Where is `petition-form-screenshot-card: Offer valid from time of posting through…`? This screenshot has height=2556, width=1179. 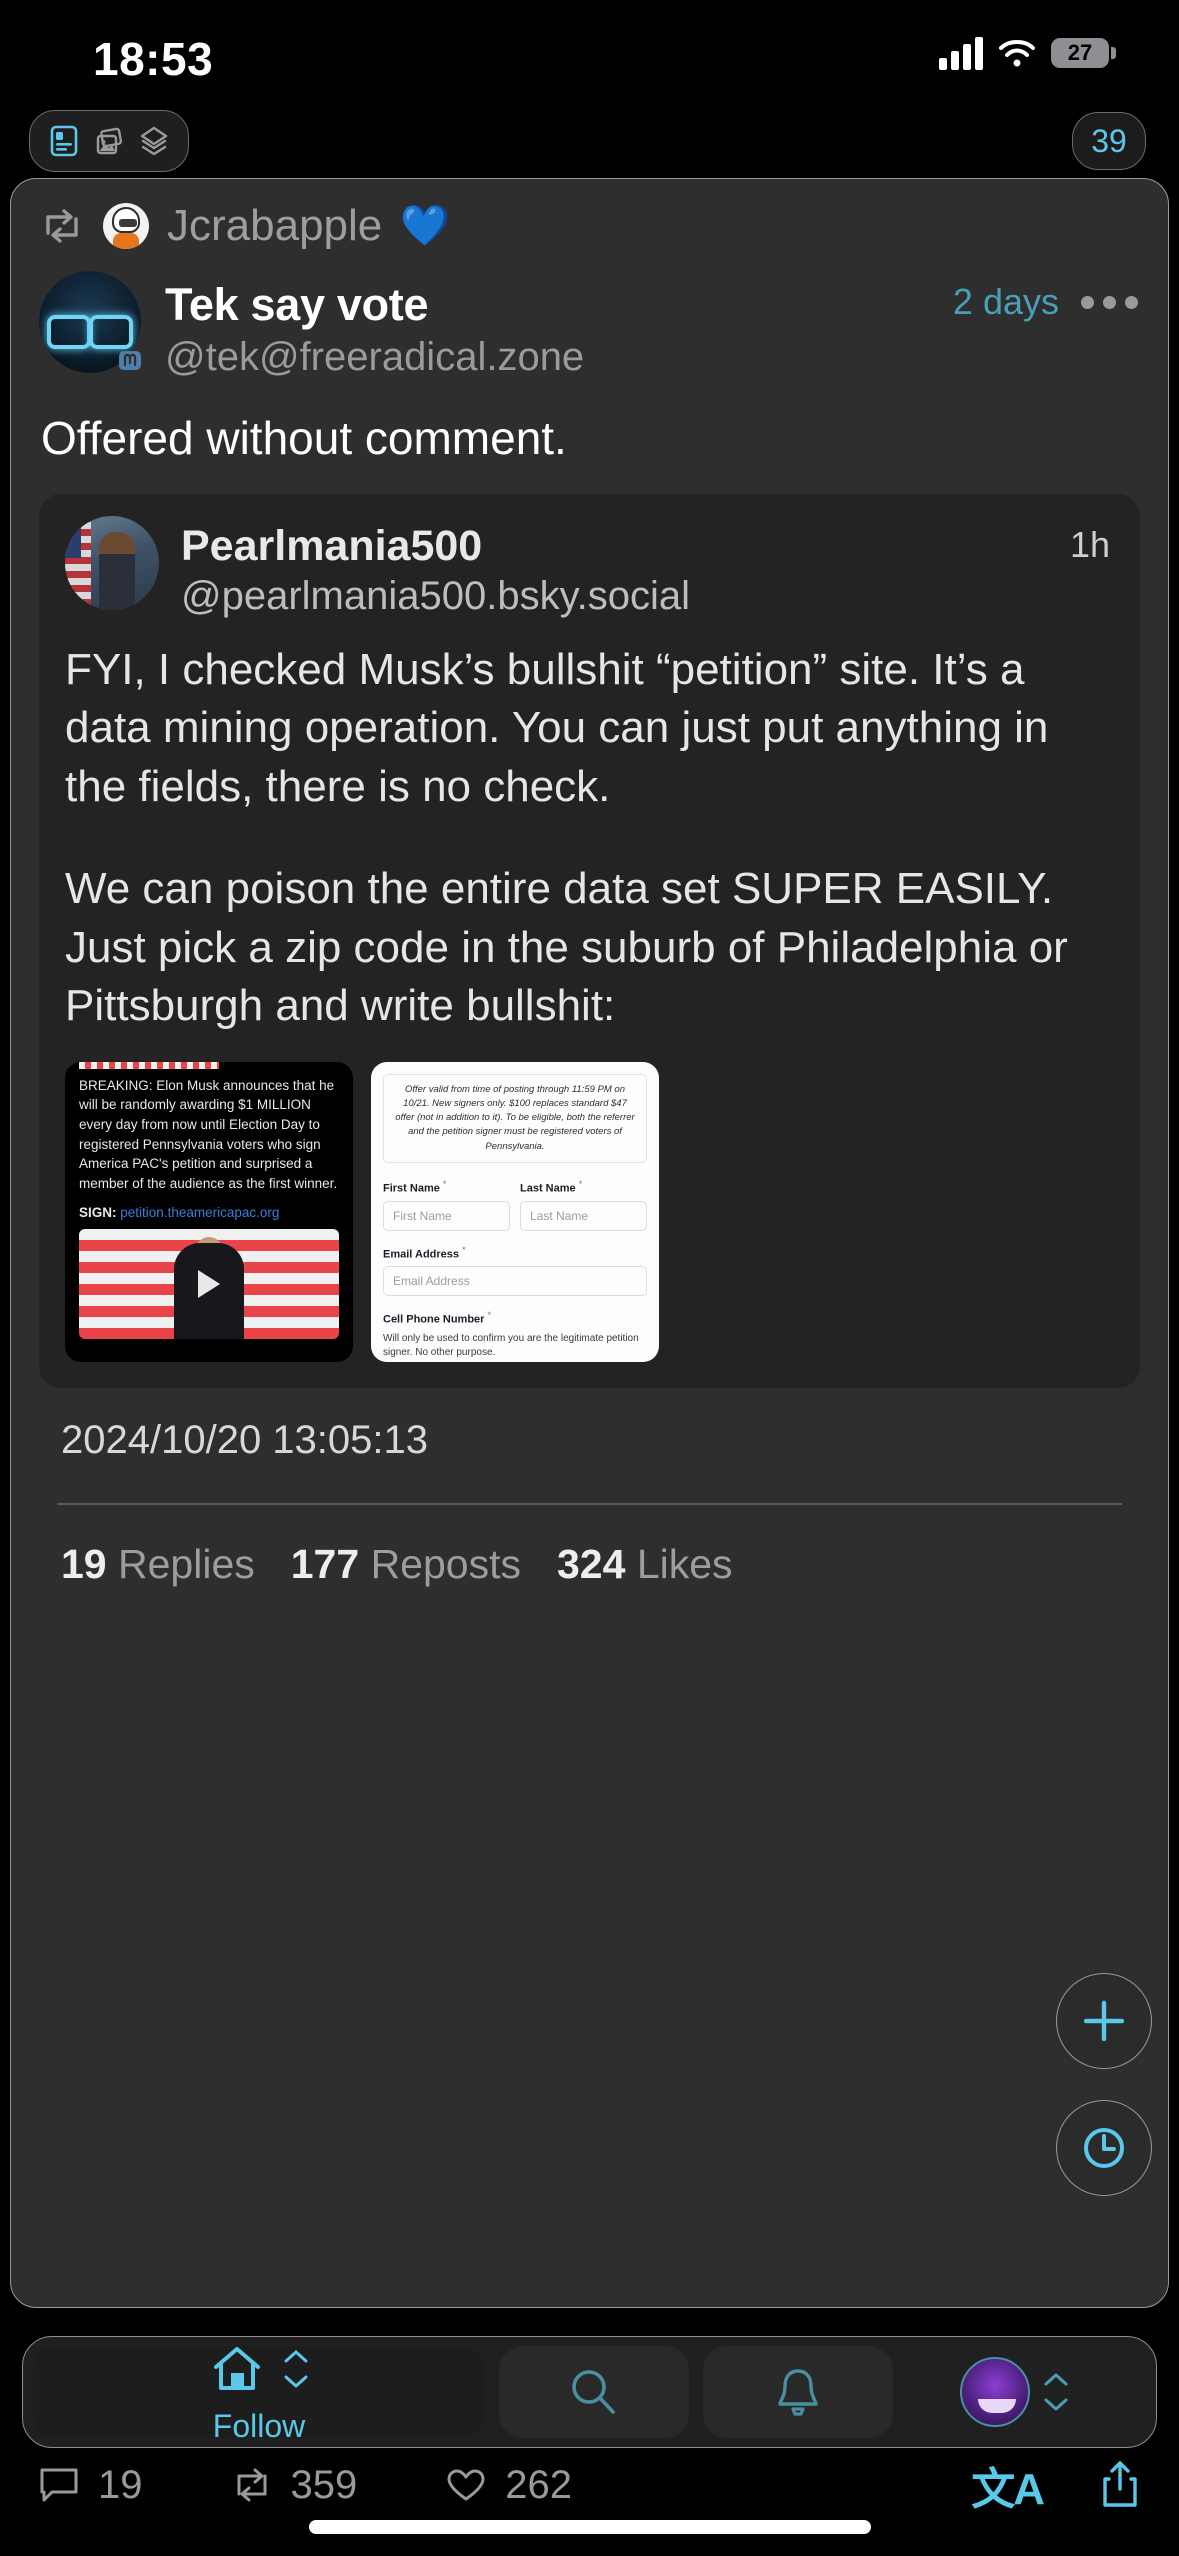
petition-form-screenshot-card: Offer valid from time of posting through… is located at coordinates (515, 1211).